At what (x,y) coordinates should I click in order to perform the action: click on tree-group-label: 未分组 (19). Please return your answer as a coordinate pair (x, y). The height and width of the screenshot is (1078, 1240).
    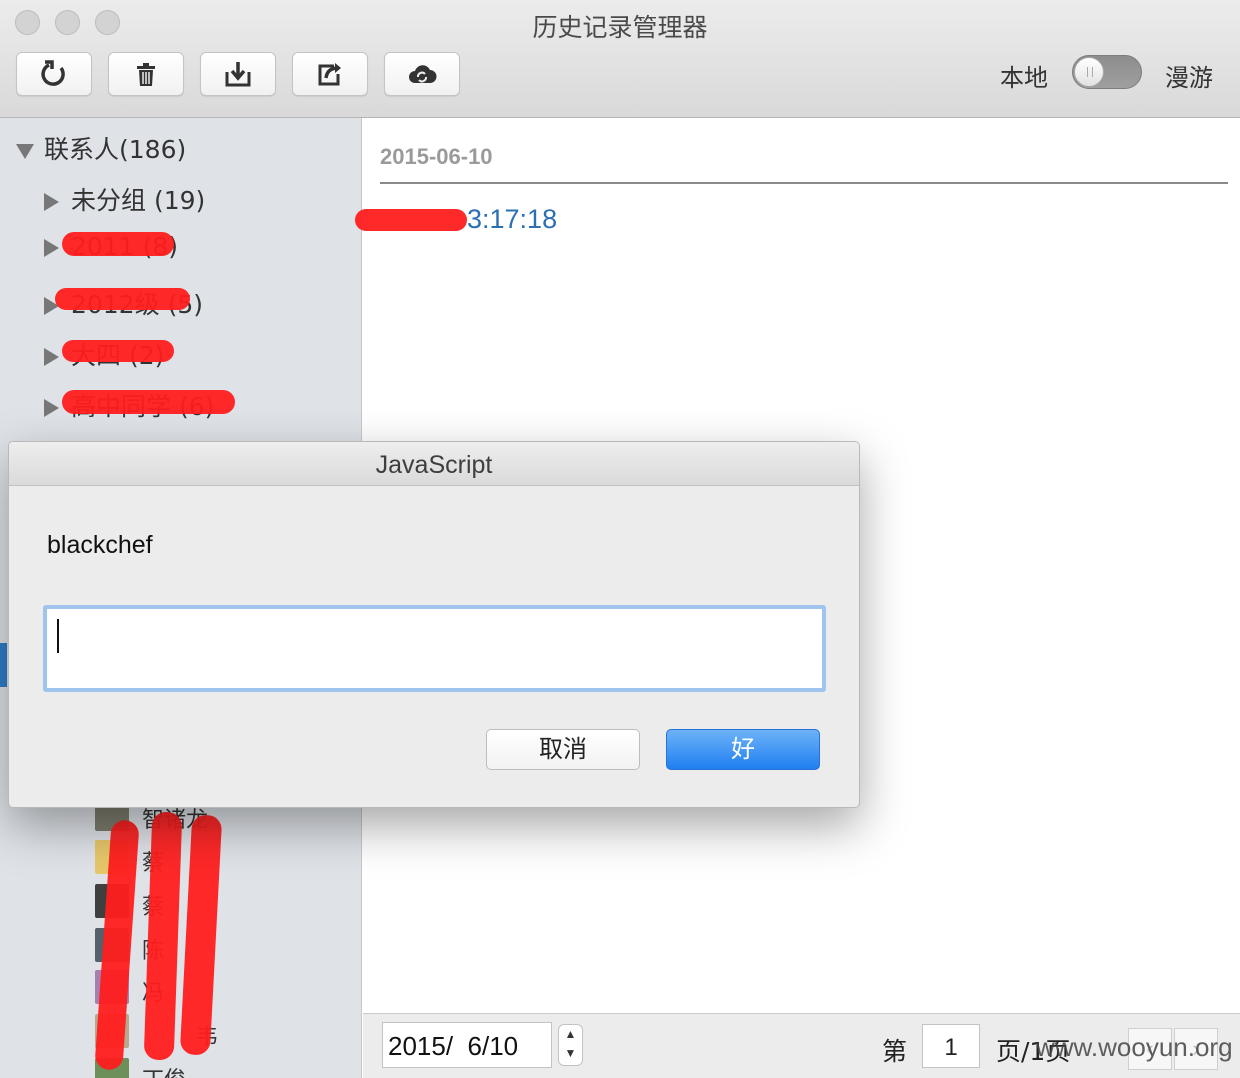
    Looking at the image, I should click on (138, 200).